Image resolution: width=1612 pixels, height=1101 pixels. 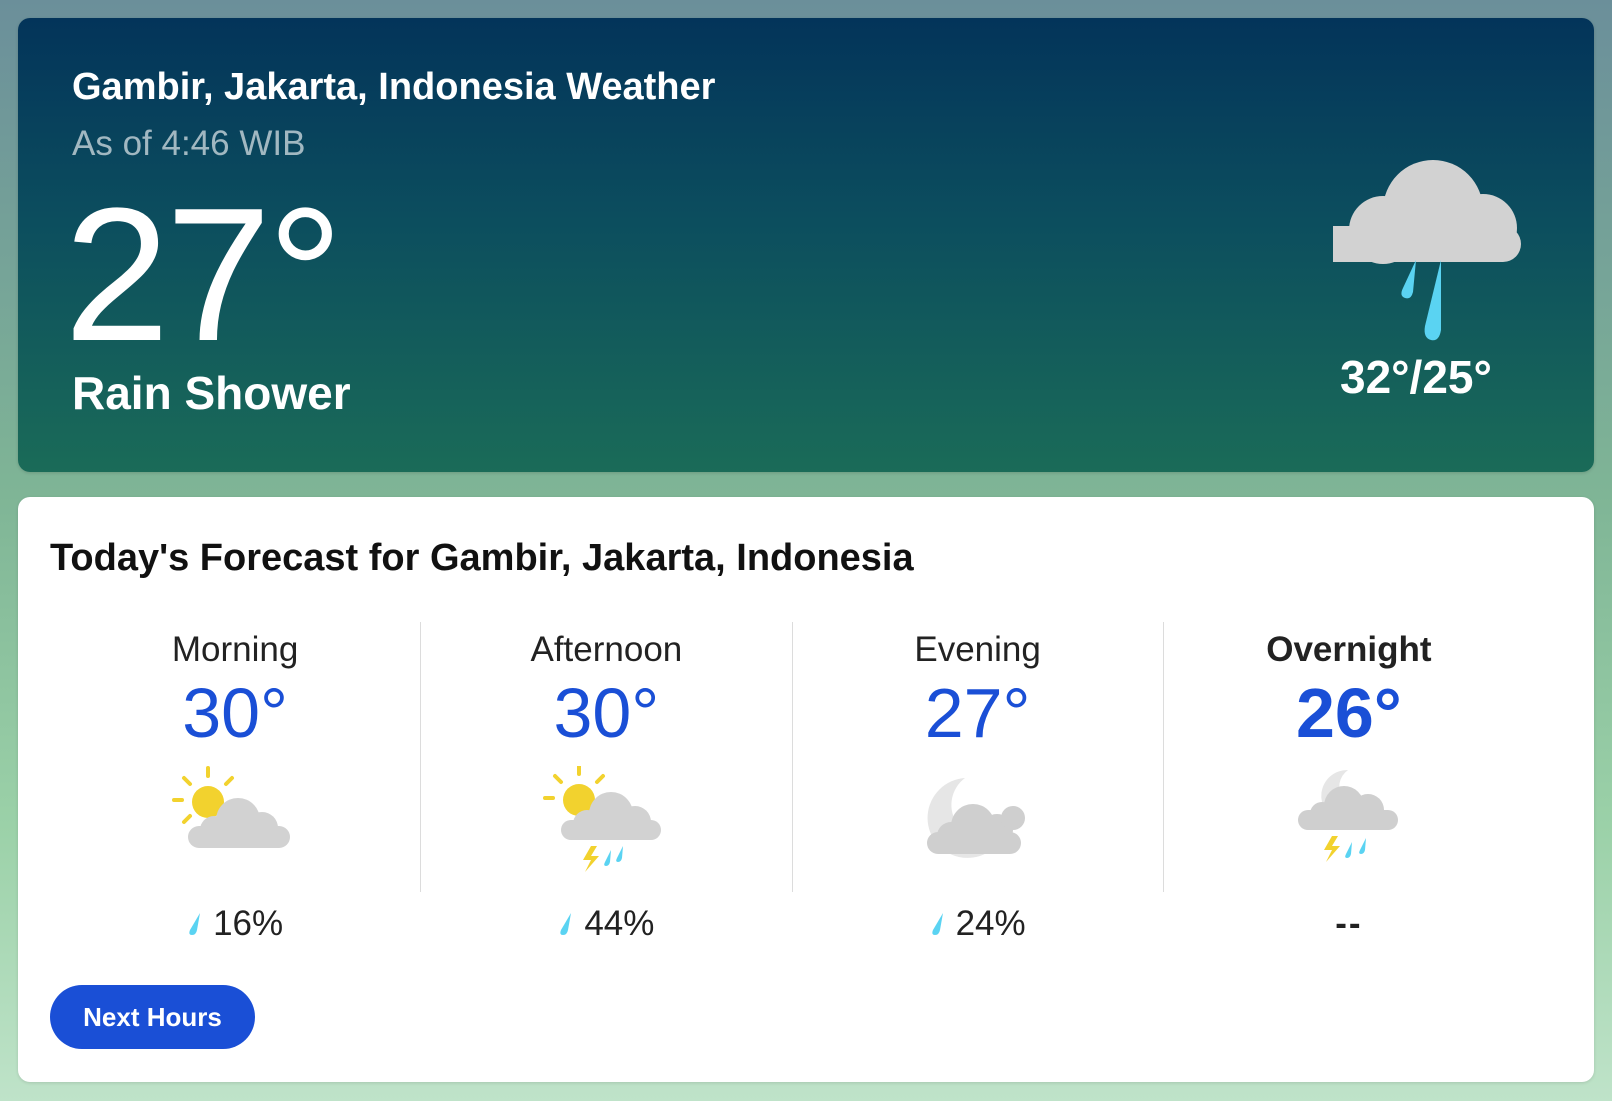 What do you see at coordinates (606, 649) in the screenshot?
I see `period-label: Afternoon` at bounding box center [606, 649].